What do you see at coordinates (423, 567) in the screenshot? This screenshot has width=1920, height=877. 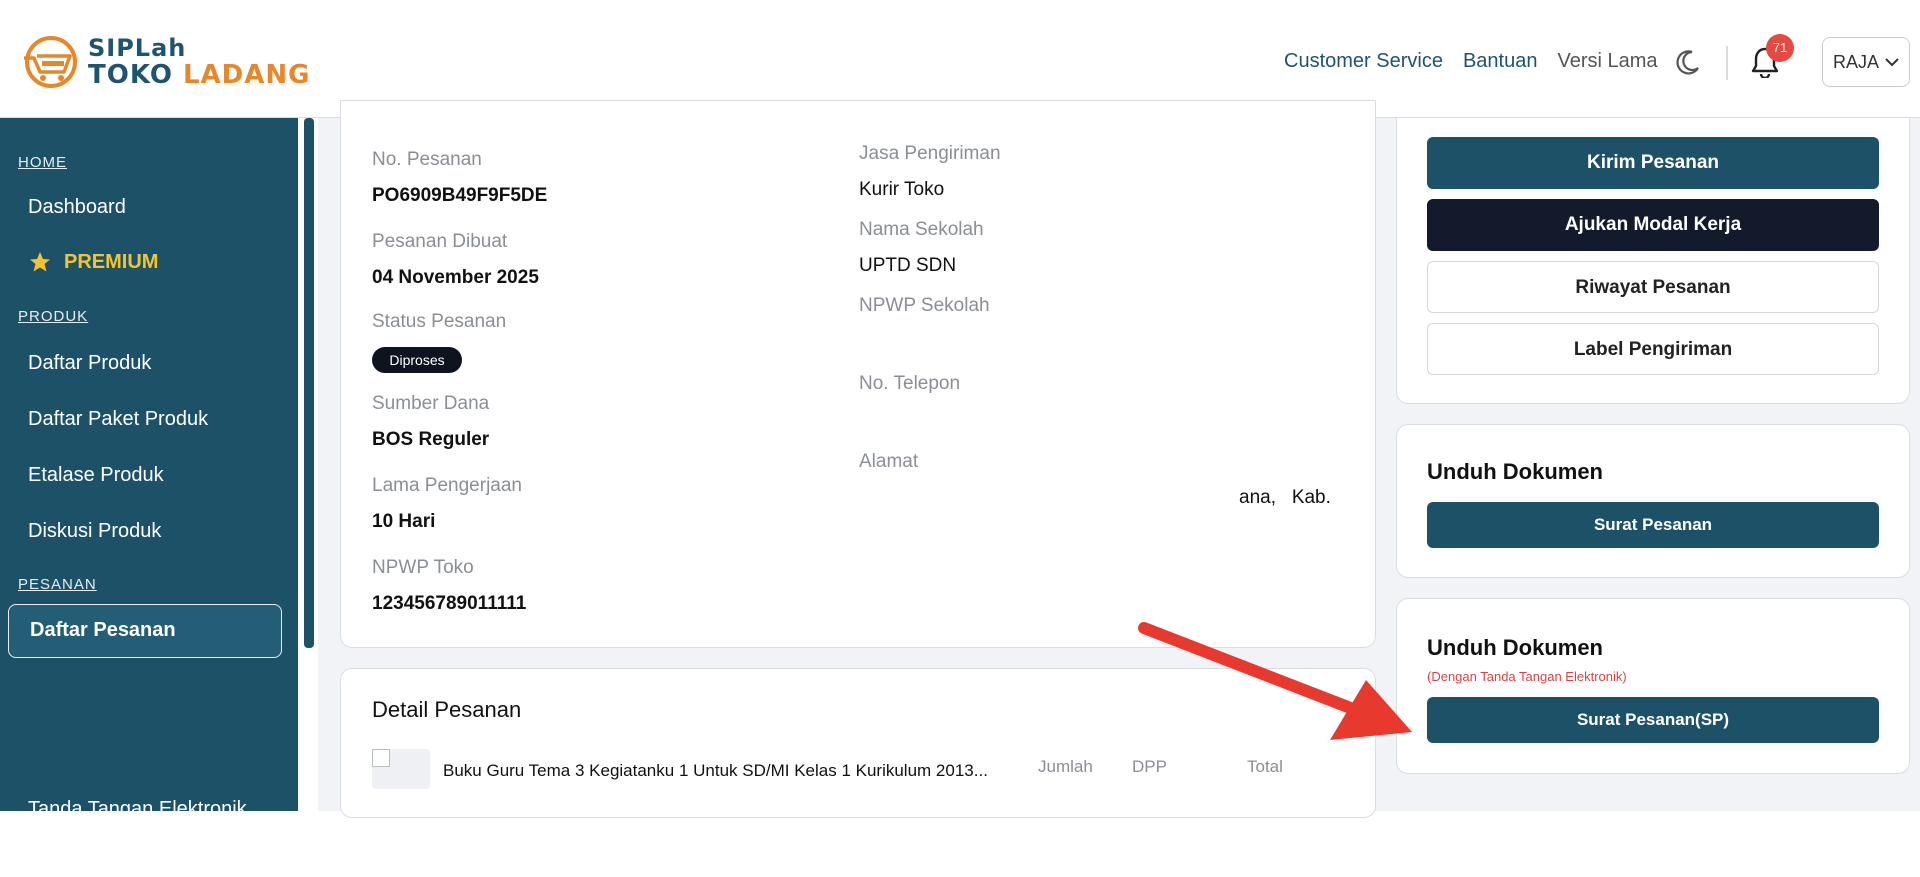 I see `npwp-toko-label: NPWP Toko` at bounding box center [423, 567].